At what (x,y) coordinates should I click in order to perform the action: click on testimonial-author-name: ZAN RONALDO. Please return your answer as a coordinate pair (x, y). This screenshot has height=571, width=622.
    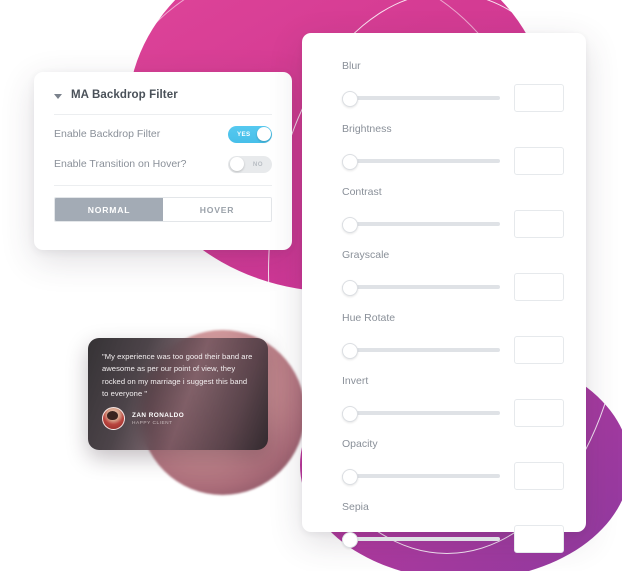
    Looking at the image, I should click on (158, 415).